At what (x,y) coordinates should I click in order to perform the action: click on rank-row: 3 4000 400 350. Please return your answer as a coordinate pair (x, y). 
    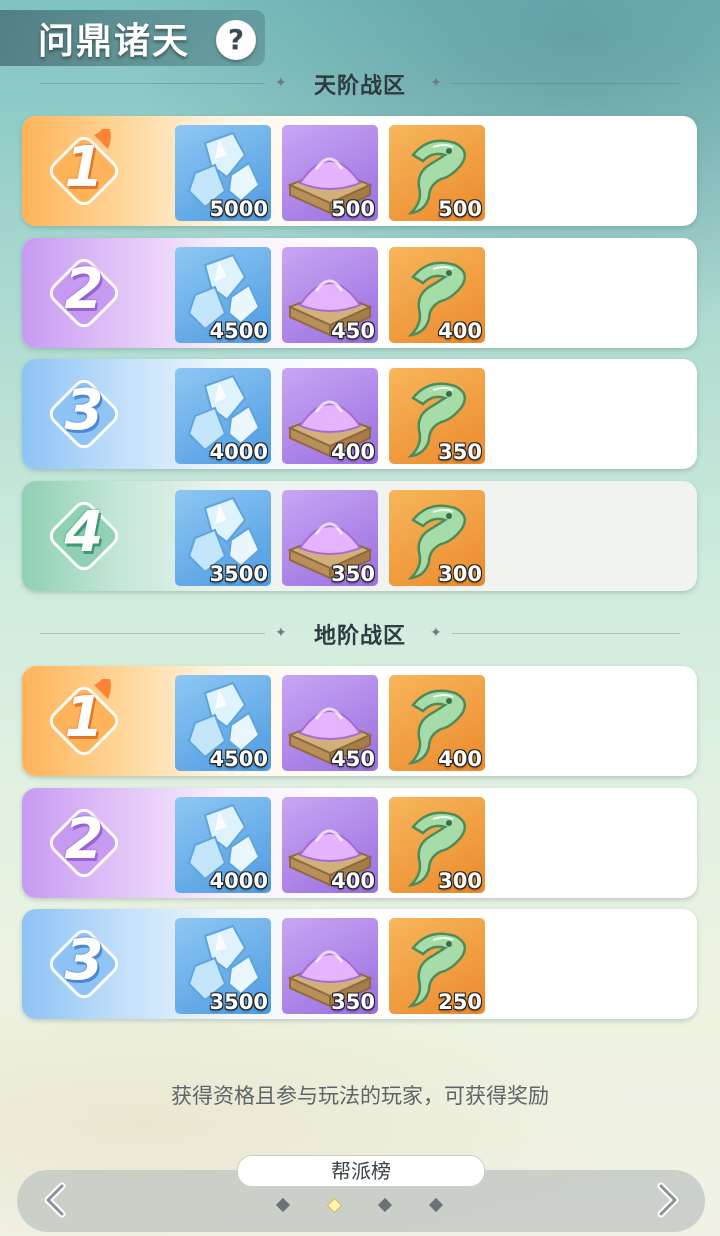
    Looking at the image, I should click on (359, 414).